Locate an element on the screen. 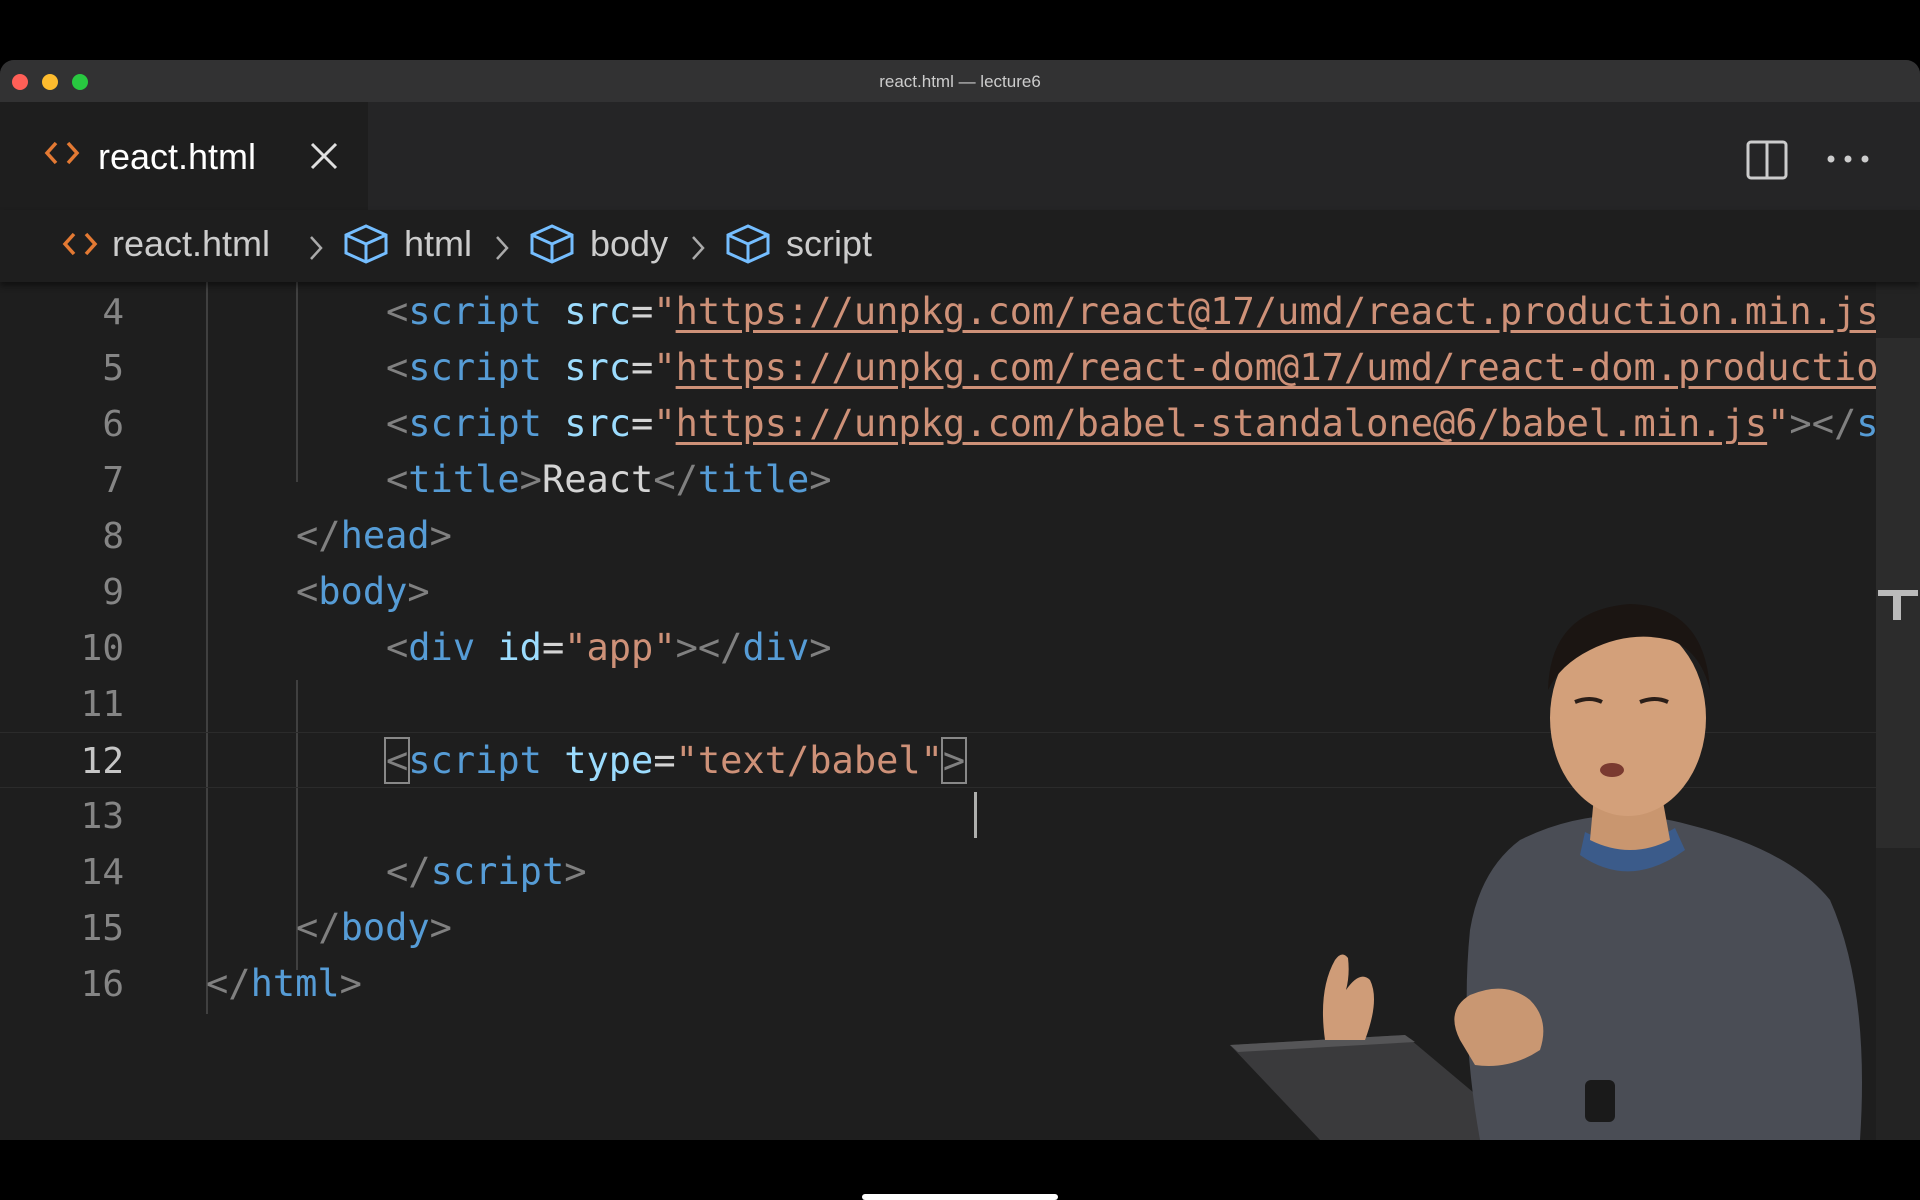  breadcrumb-item-script: script is located at coordinates (798, 244).